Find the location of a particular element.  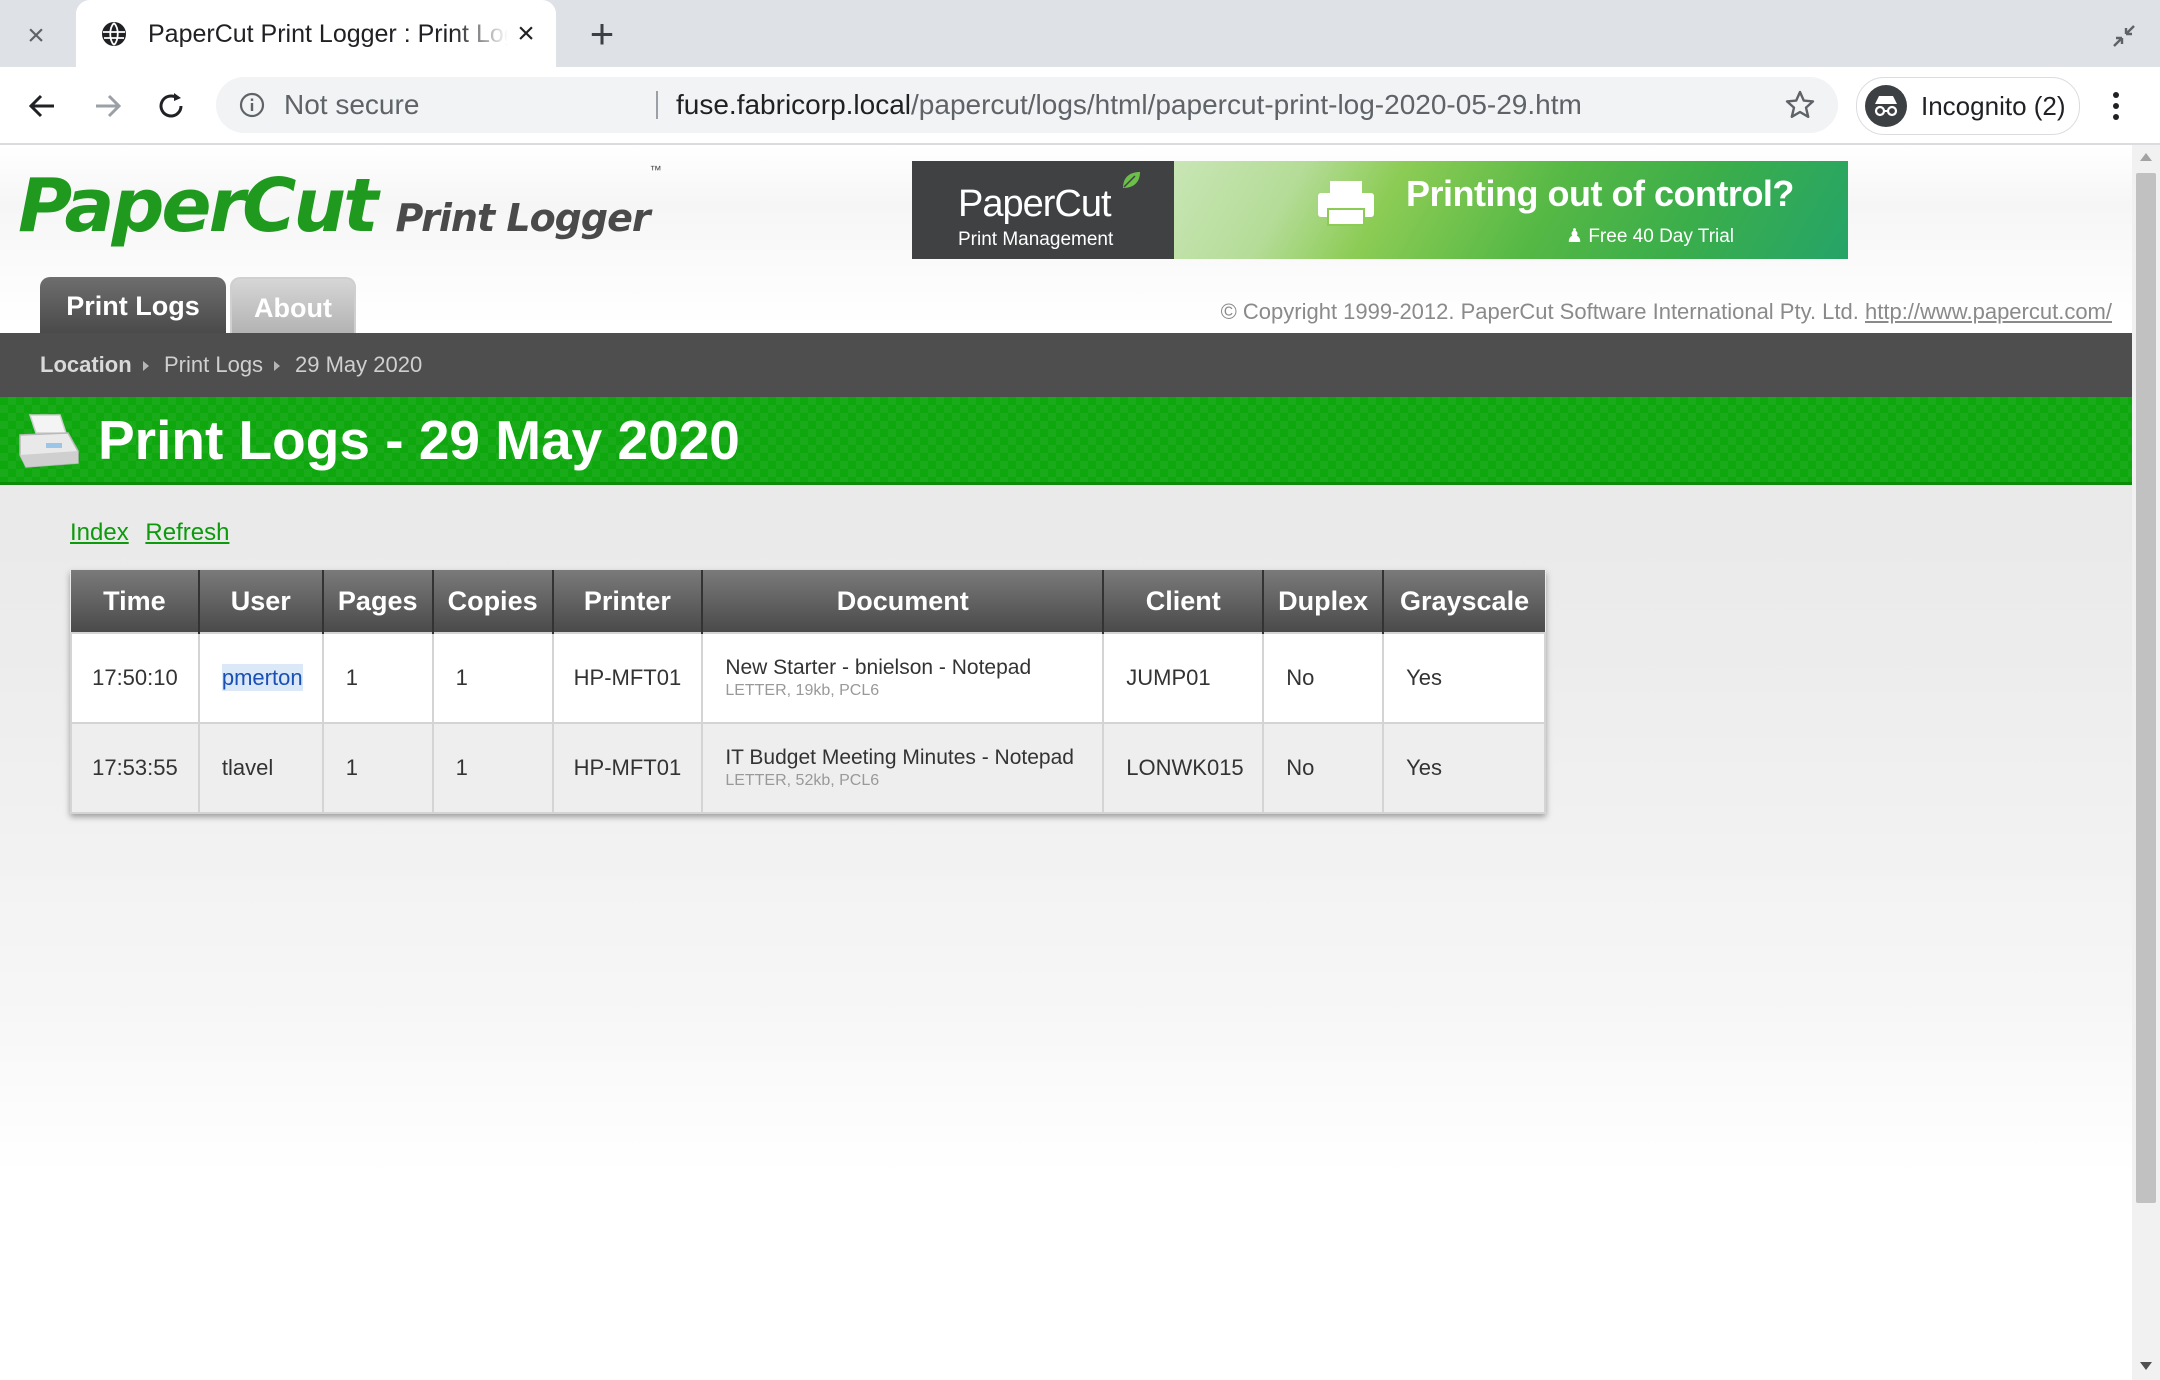

logo-trademark: ™ is located at coordinates (655, 170).